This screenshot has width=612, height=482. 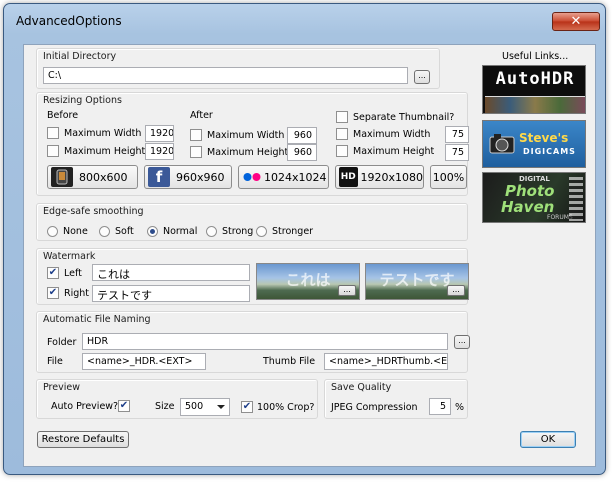 What do you see at coordinates (52, 231) in the screenshot?
I see `smoothing-none-radio` at bounding box center [52, 231].